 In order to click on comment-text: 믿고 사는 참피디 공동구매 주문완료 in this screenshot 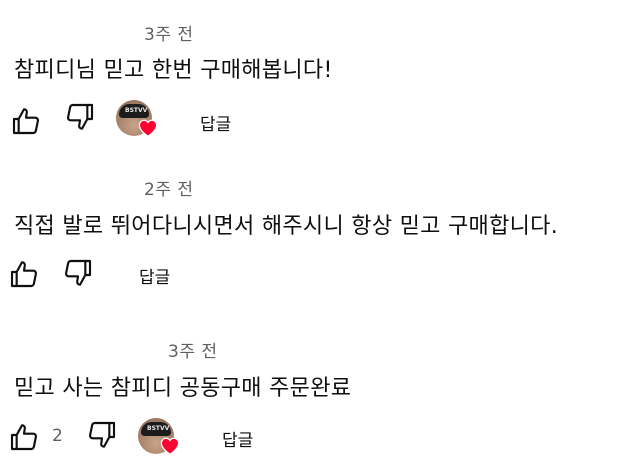, I will do `click(183, 388)`.